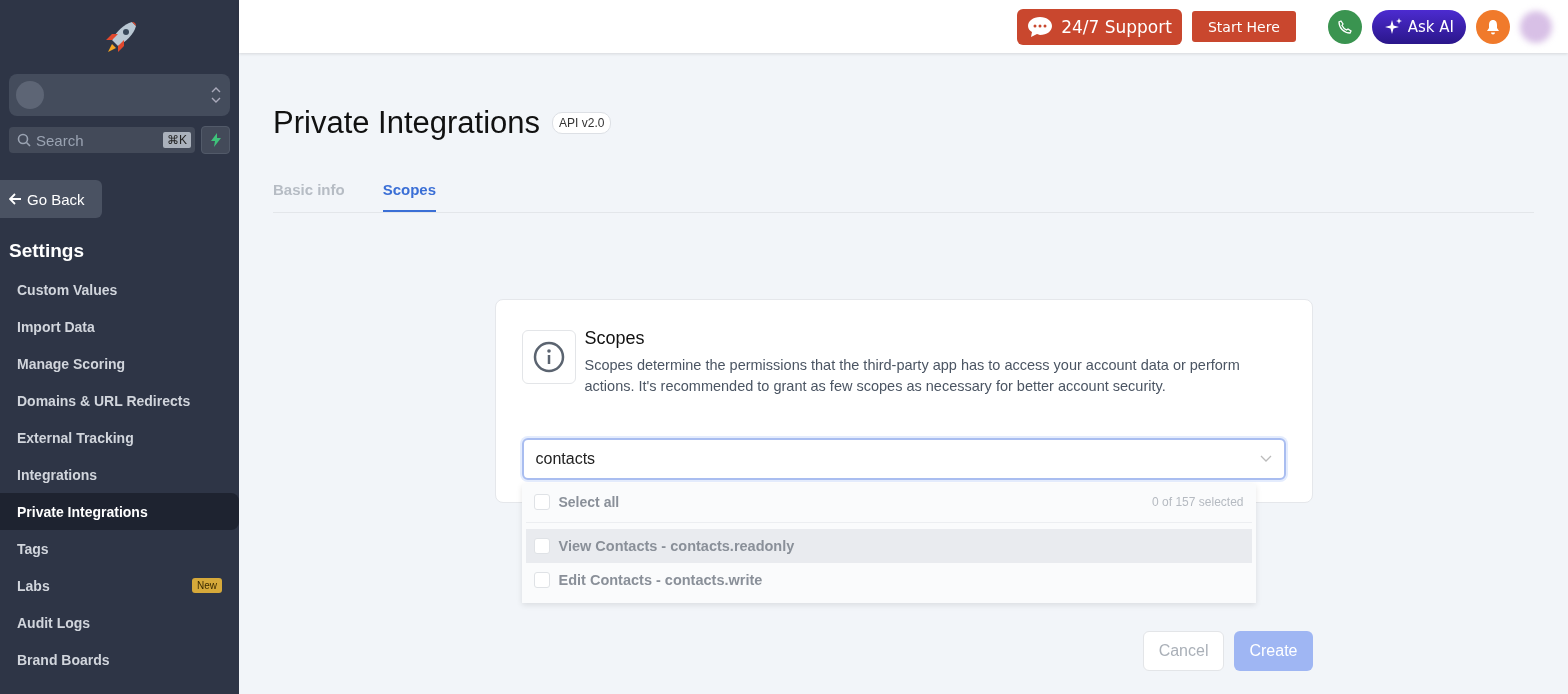 This screenshot has width=1568, height=694. I want to click on notifications-button, so click(1493, 26).